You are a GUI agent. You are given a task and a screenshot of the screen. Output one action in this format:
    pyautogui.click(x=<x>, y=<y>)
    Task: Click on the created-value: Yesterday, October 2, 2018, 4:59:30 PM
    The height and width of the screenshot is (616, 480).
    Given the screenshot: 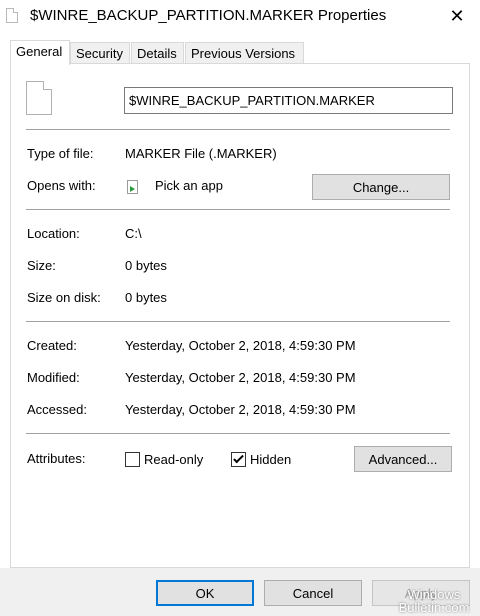 What is the action you would take?
    pyautogui.click(x=240, y=345)
    